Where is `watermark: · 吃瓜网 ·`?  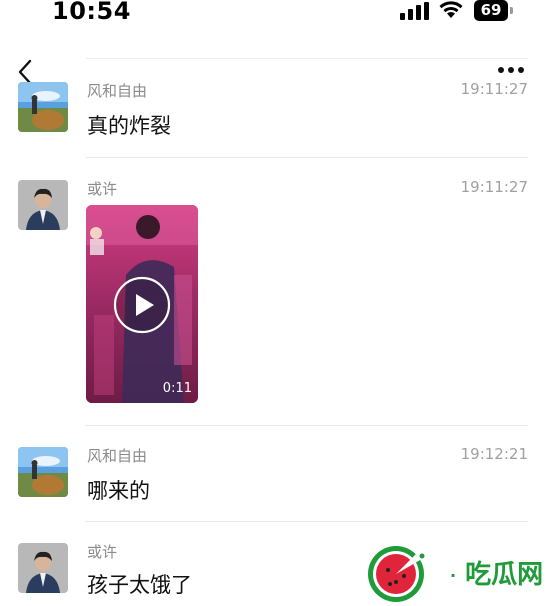 watermark: · 吃瓜网 · is located at coordinates (454, 572).